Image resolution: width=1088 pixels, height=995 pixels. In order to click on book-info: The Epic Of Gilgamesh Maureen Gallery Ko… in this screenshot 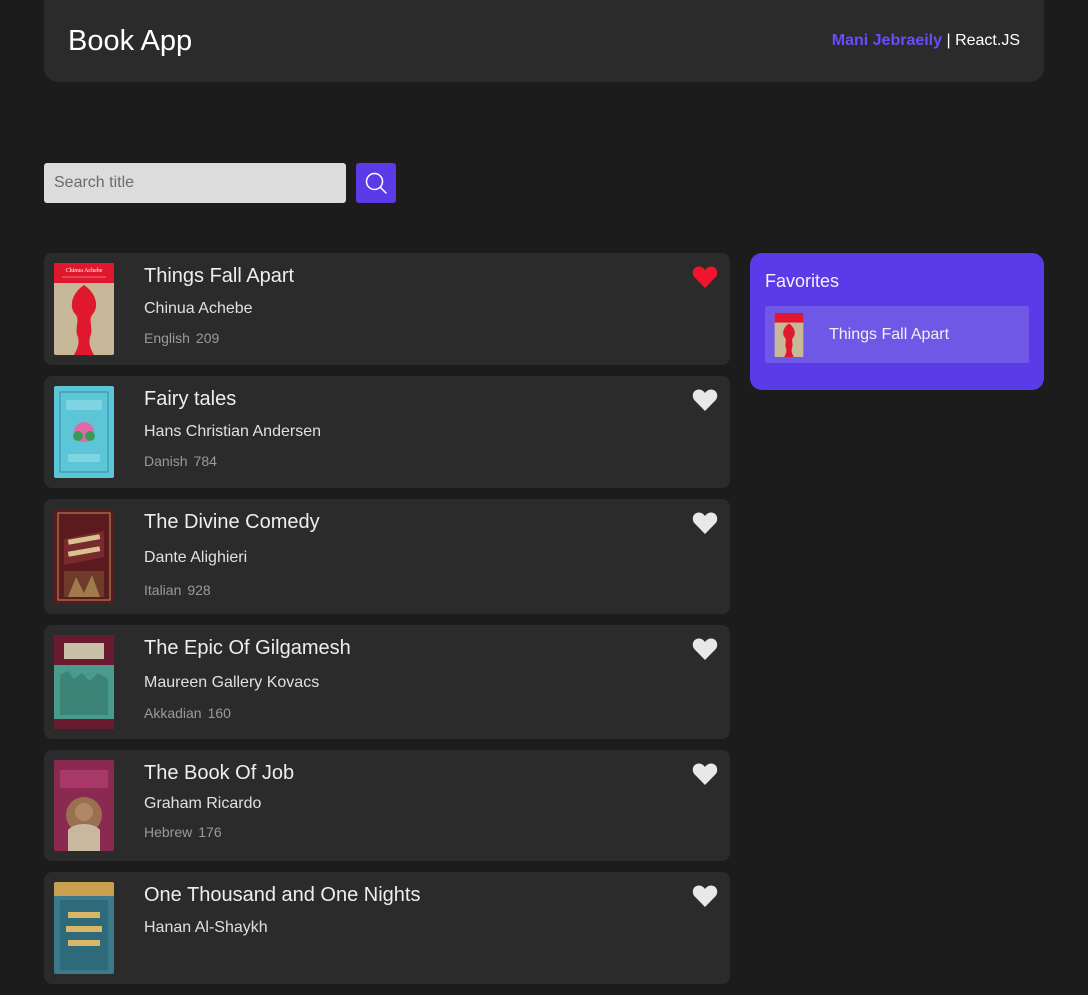, I will do `click(247, 682)`.